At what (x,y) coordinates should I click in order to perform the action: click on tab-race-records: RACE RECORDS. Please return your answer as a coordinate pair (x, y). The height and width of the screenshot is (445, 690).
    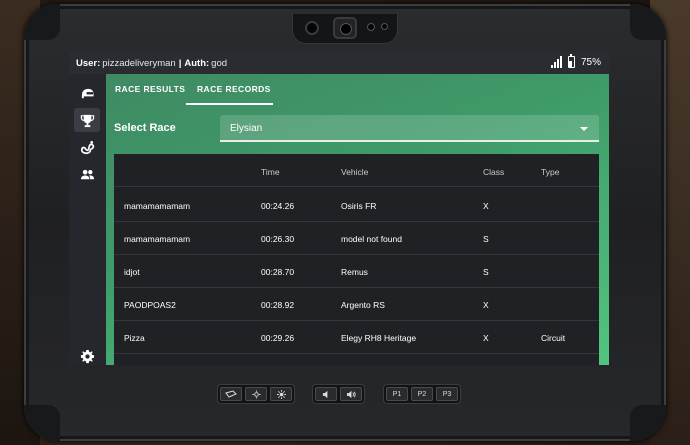
    Looking at the image, I should click on (234, 89).